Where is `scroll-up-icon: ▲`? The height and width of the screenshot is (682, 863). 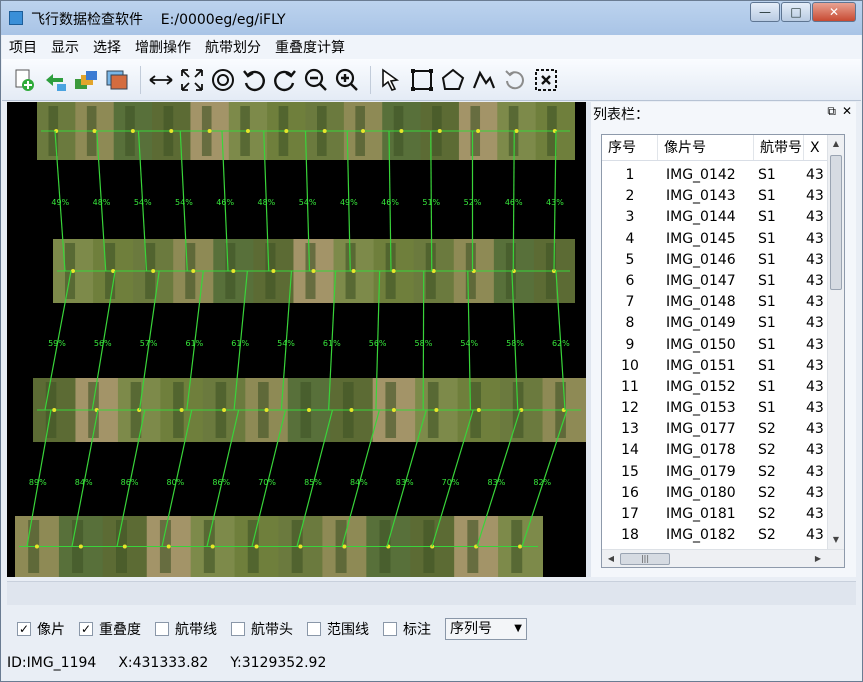 scroll-up-icon: ▲ is located at coordinates (836, 144).